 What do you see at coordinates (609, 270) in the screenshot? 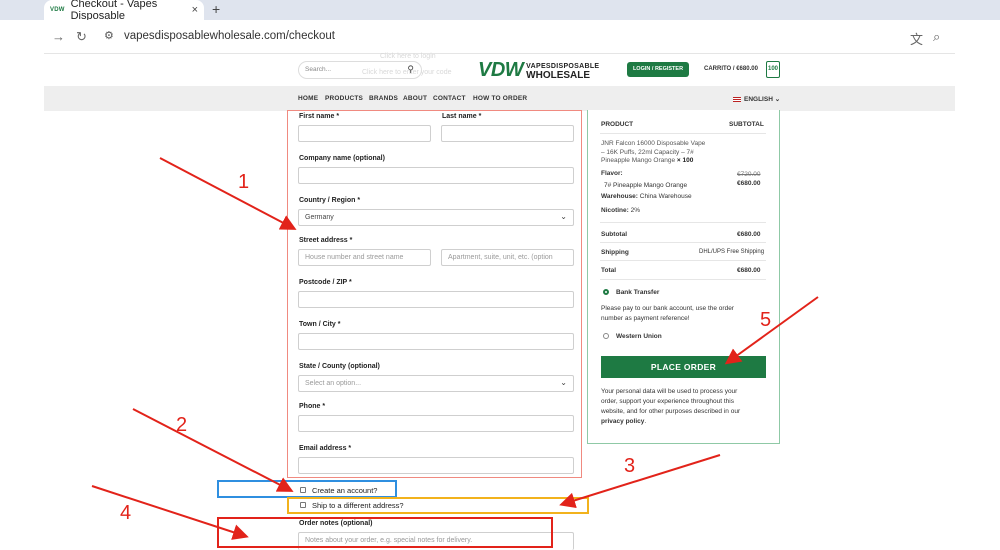
I see `total-label: Total` at bounding box center [609, 270].